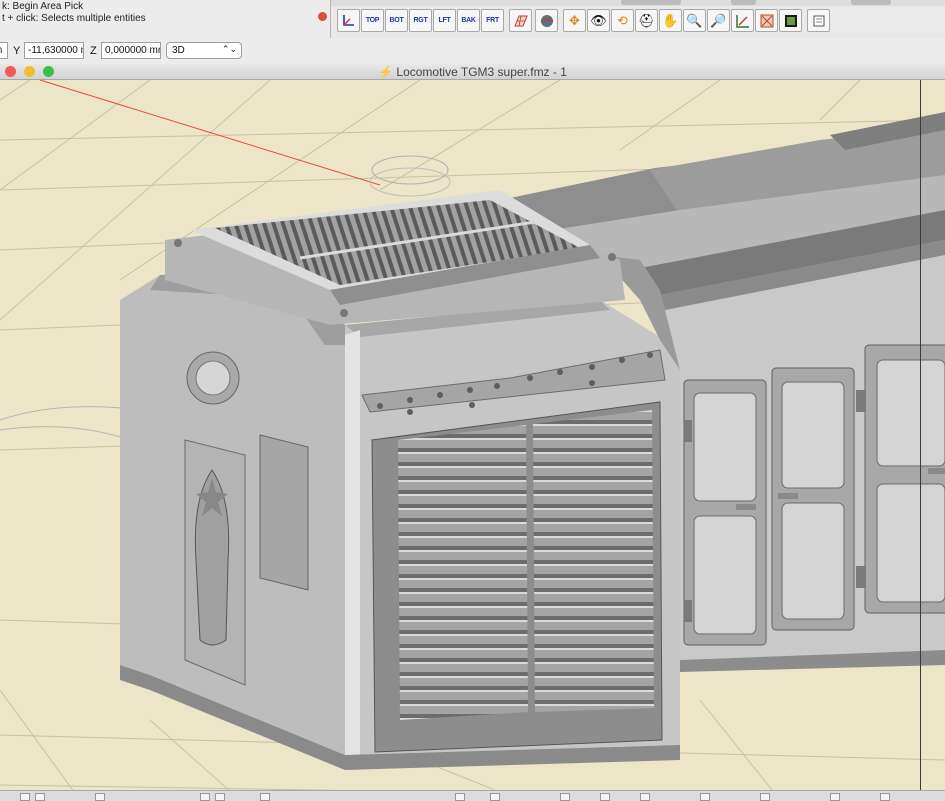  I want to click on view-top-button: TOP, so click(372, 20).